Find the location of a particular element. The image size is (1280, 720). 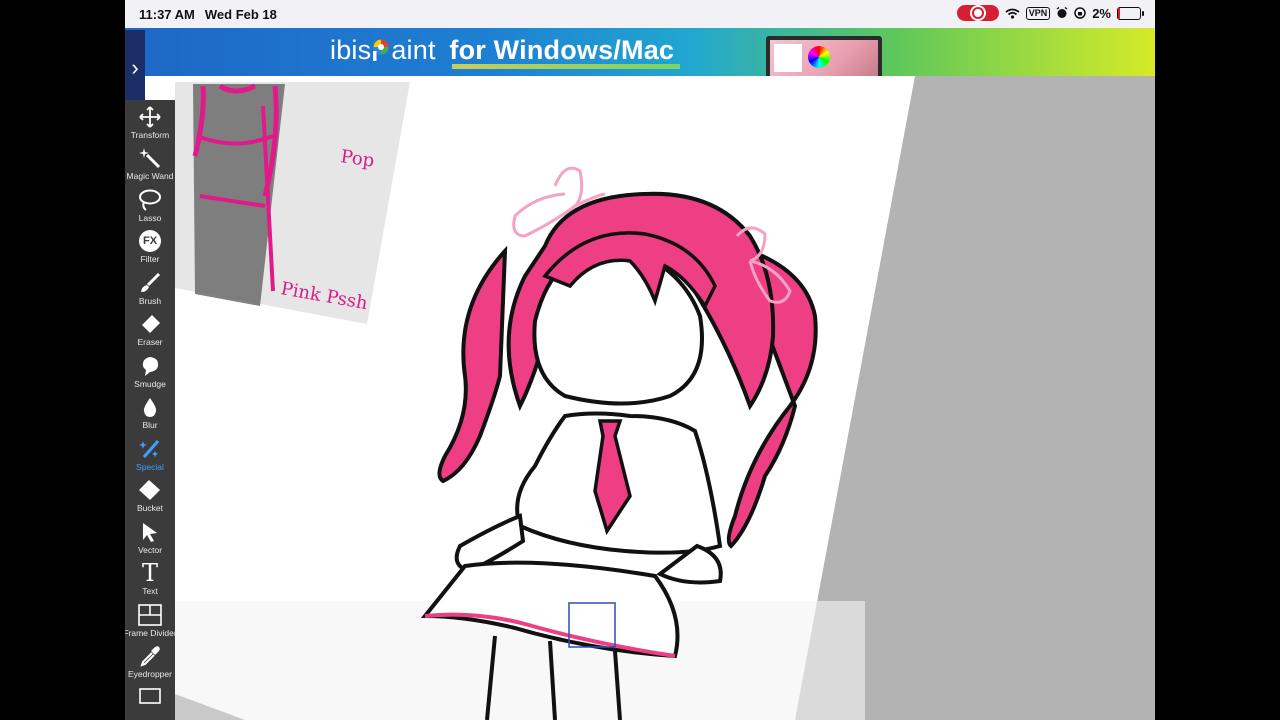

move-arrows-icon is located at coordinates (150, 117).